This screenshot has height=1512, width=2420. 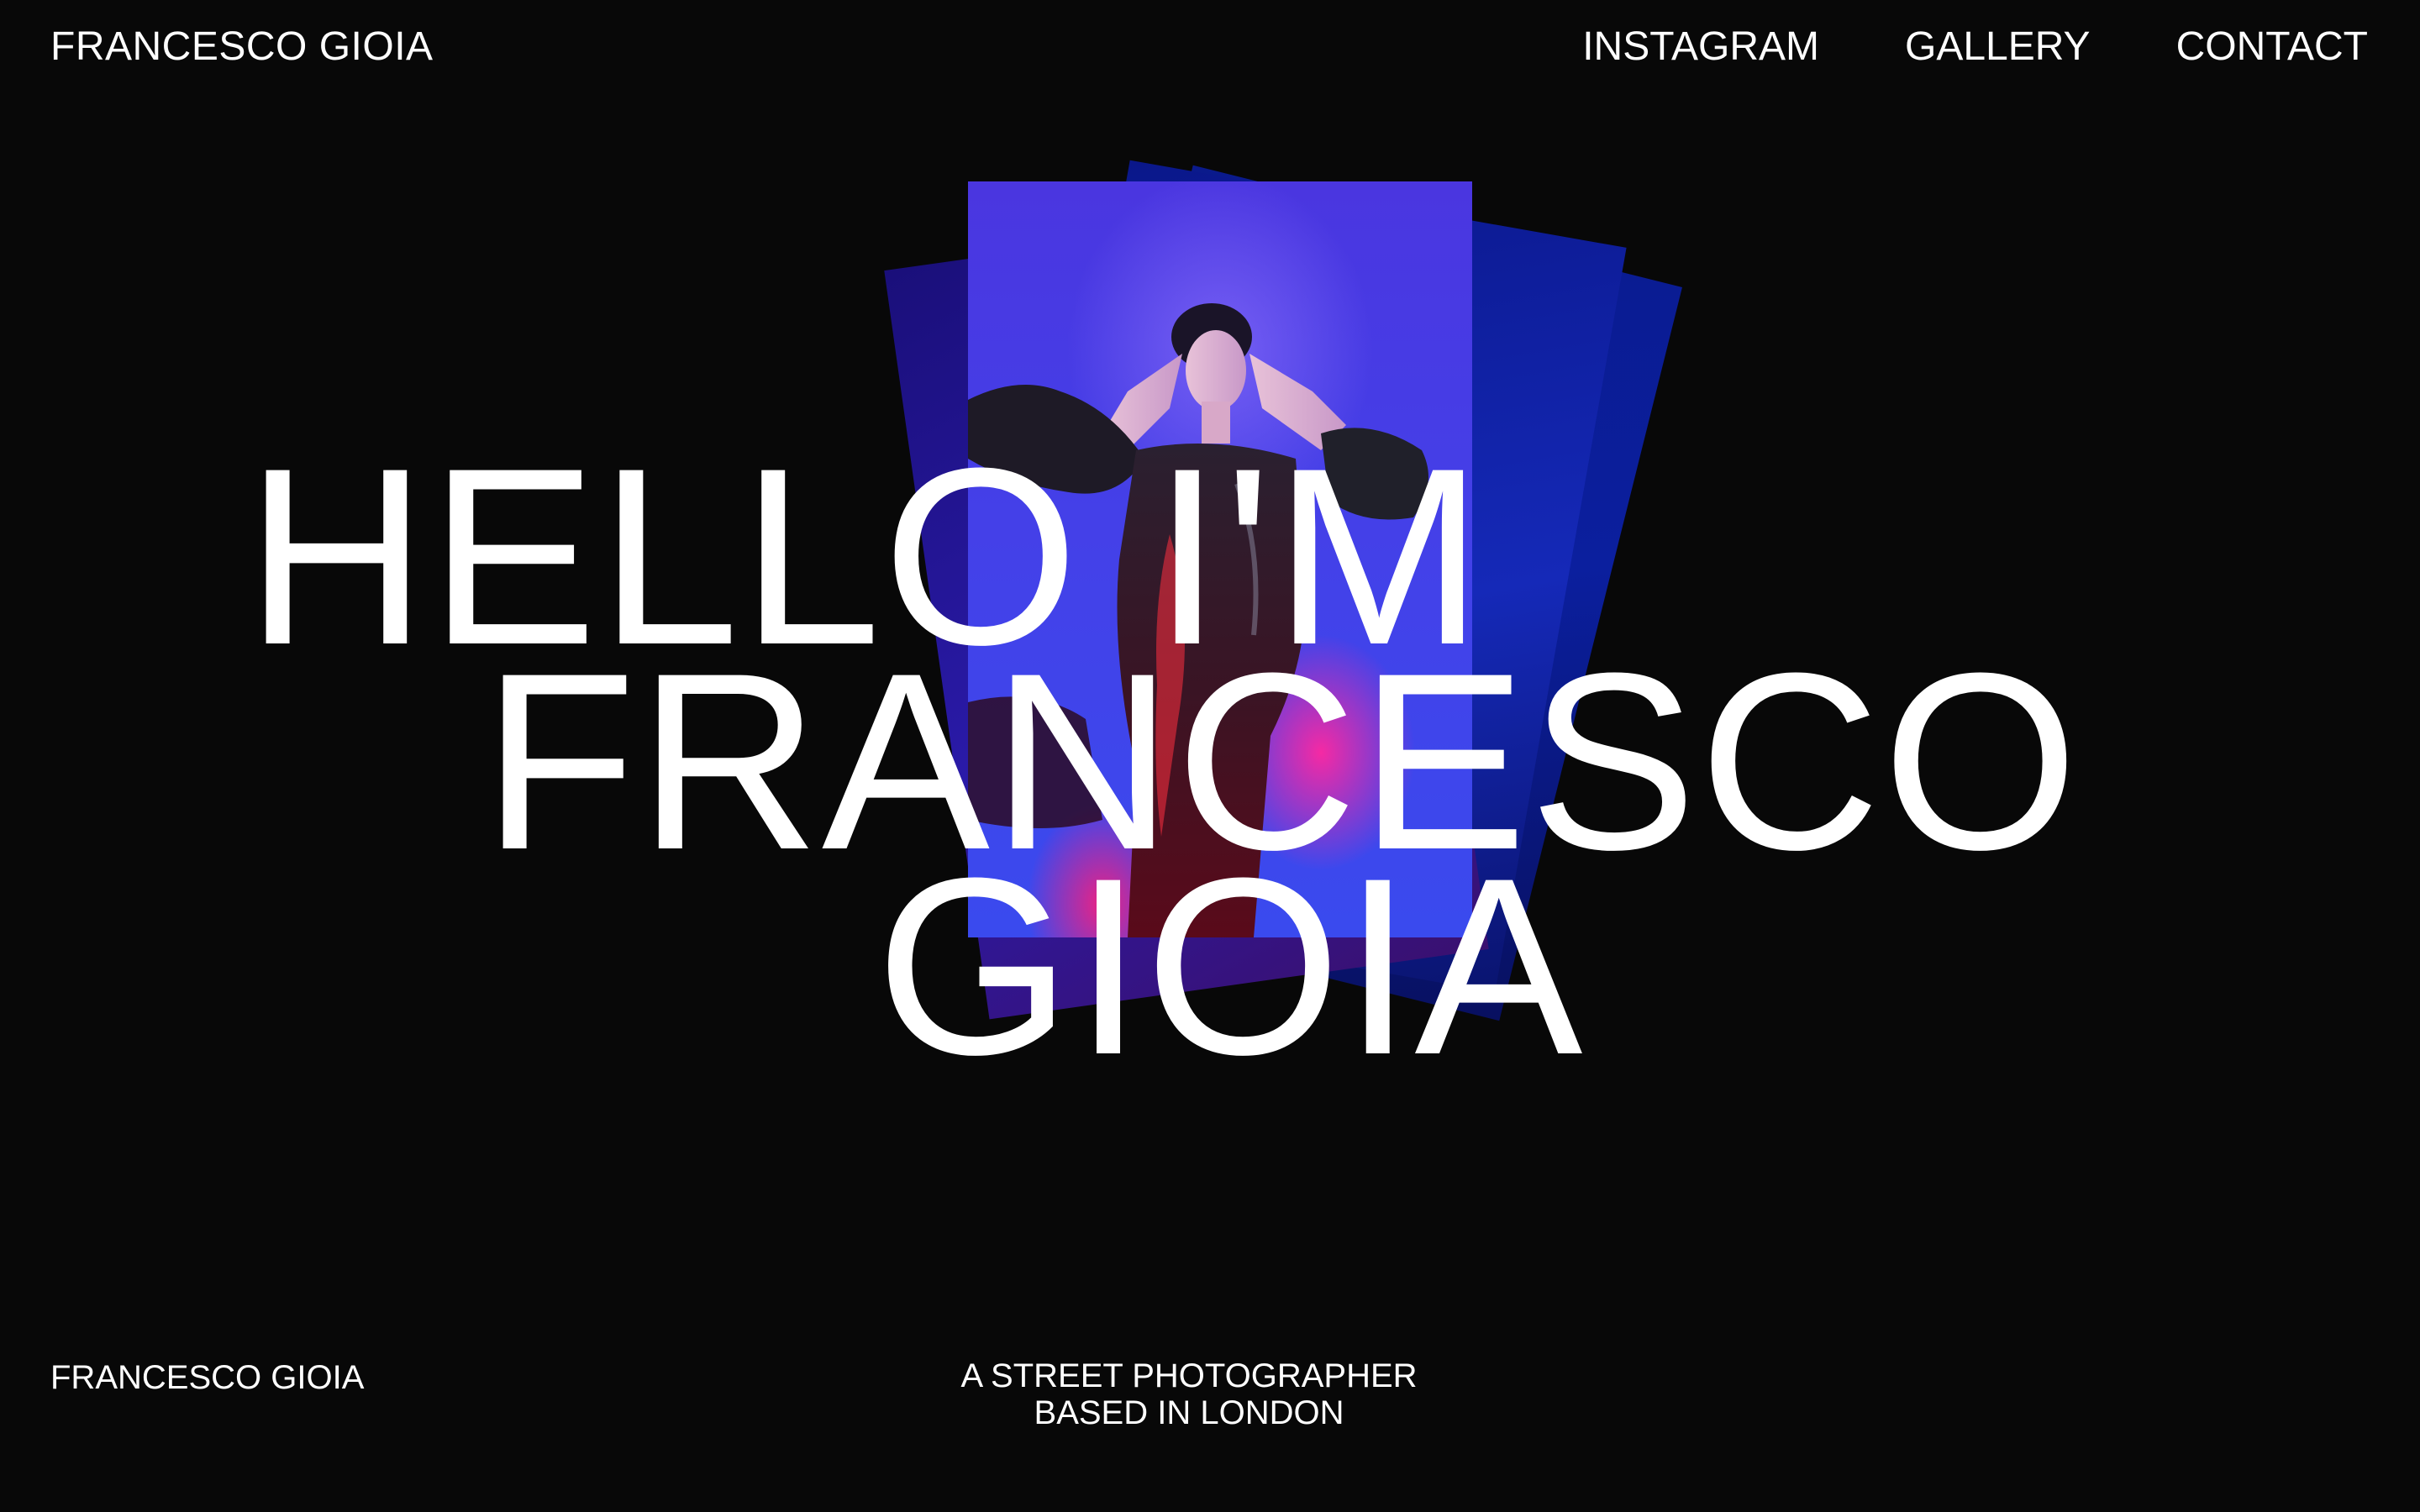 What do you see at coordinates (1189, 1375) in the screenshot?
I see `tagline-line: A STREET PHOTOGRAPHER` at bounding box center [1189, 1375].